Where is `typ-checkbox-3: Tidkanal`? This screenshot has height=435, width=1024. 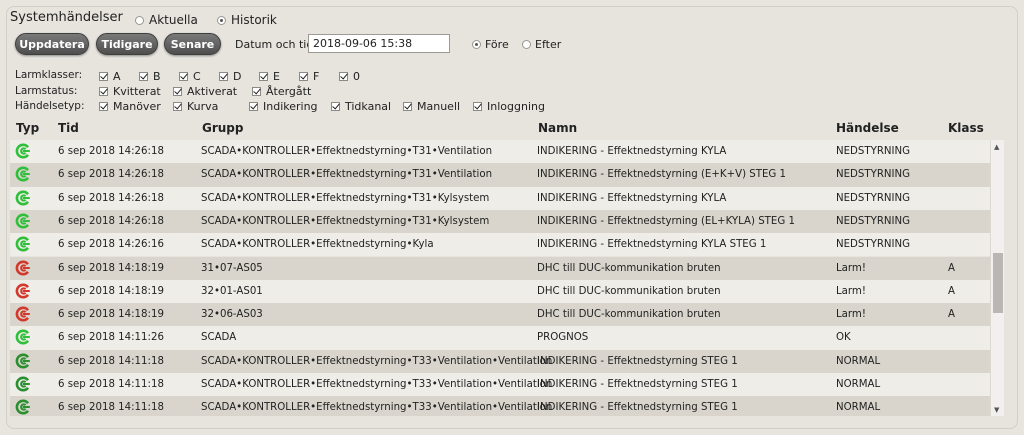 typ-checkbox-3: Tidkanal is located at coordinates (361, 106).